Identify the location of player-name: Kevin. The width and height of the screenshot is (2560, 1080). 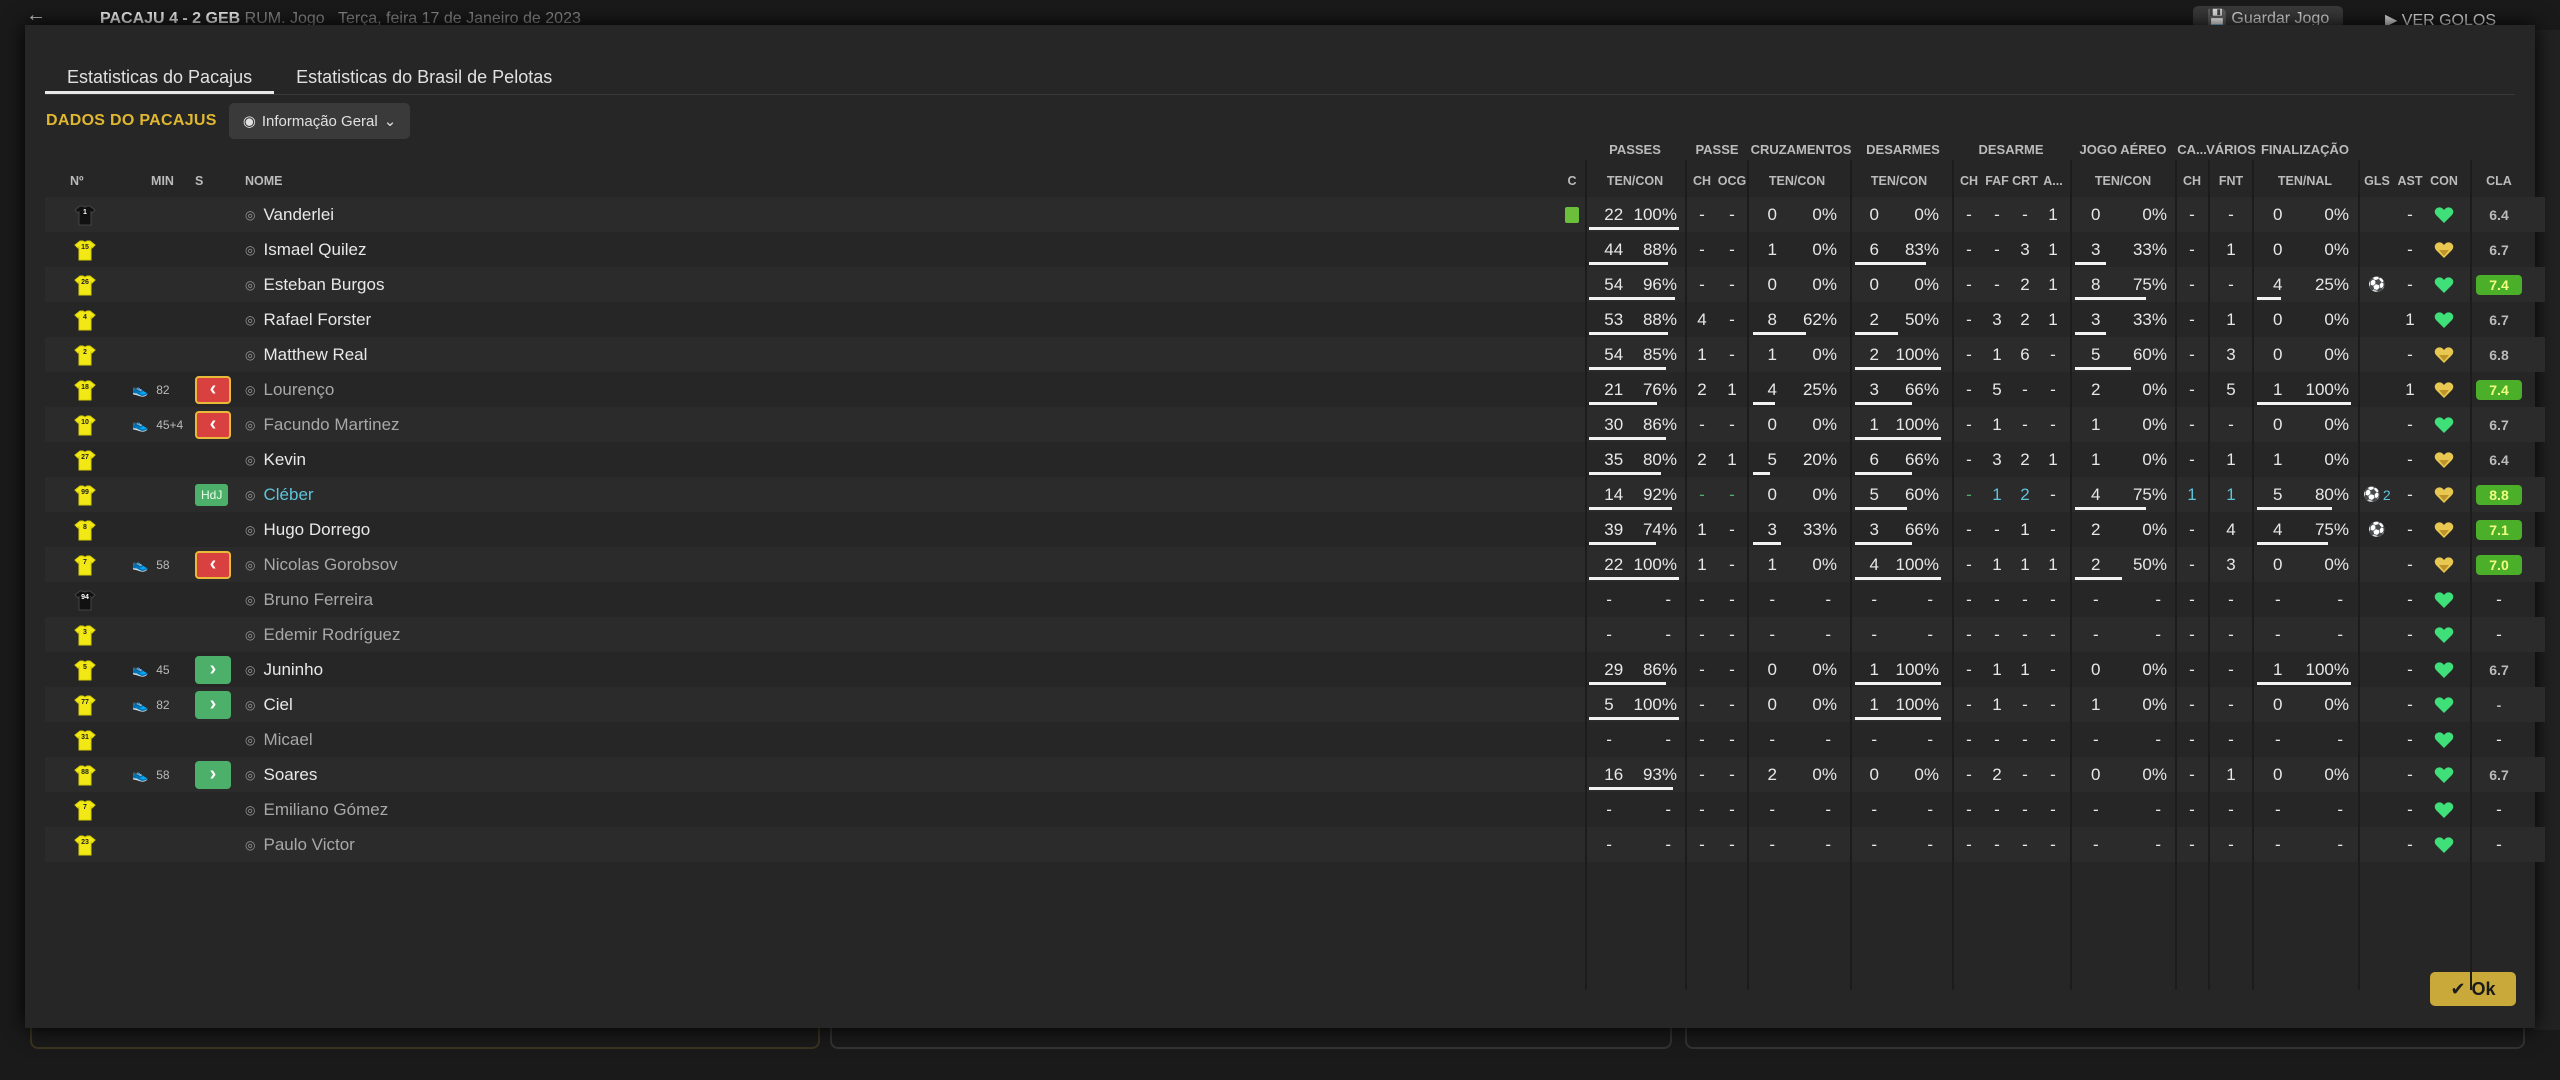
(284, 460).